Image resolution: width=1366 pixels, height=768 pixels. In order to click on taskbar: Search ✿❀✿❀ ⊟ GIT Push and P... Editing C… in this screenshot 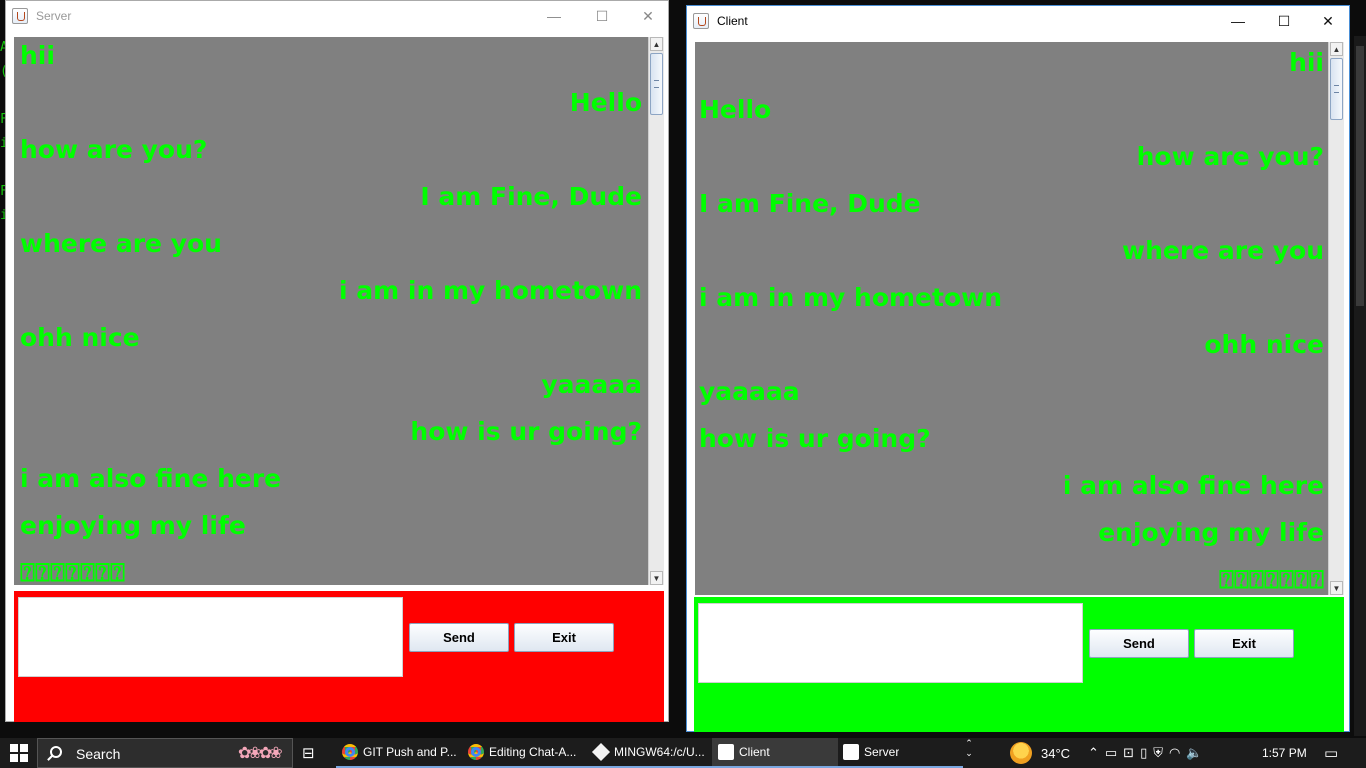, I will do `click(683, 753)`.